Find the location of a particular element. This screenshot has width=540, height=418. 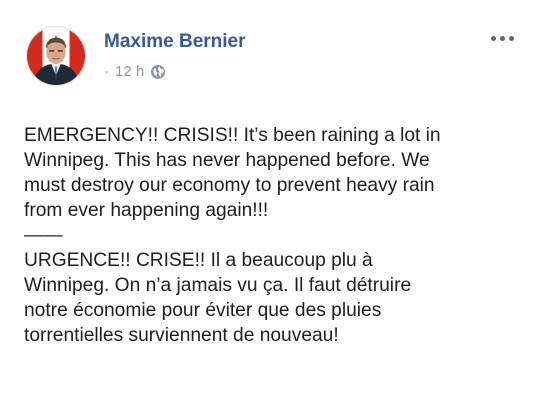

more-options-button is located at coordinates (502, 38).